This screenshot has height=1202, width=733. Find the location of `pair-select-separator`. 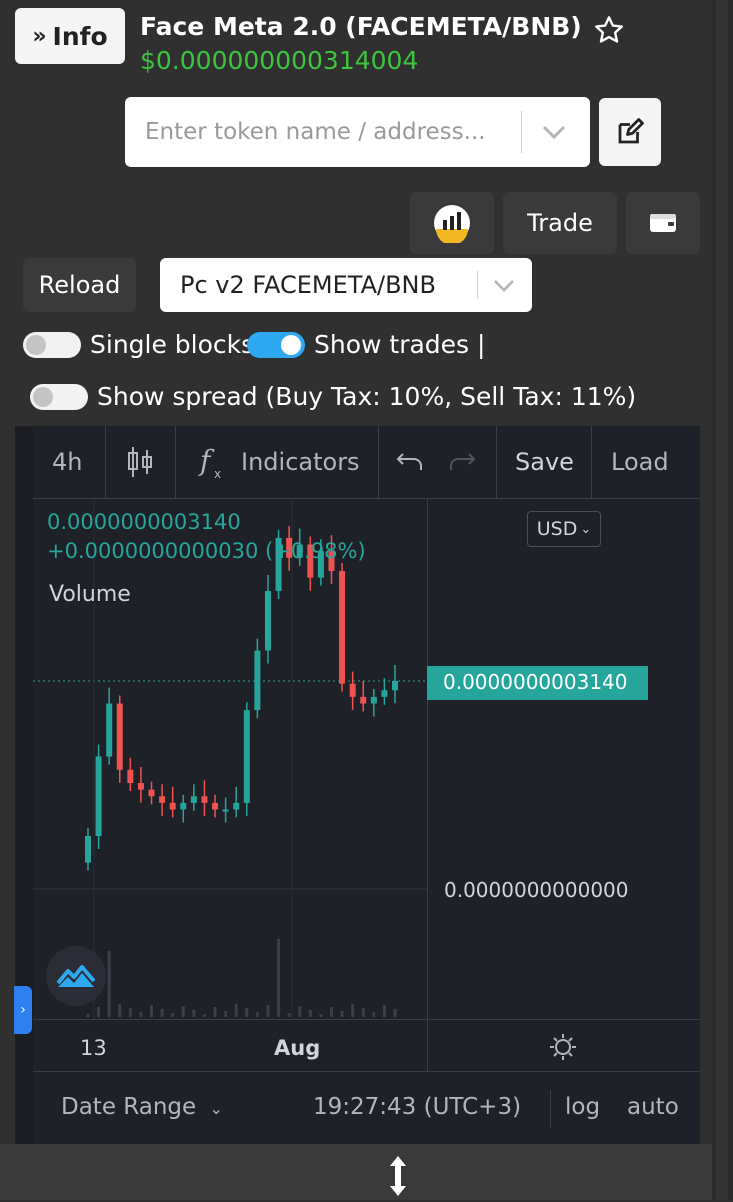

pair-select-separator is located at coordinates (477, 285).